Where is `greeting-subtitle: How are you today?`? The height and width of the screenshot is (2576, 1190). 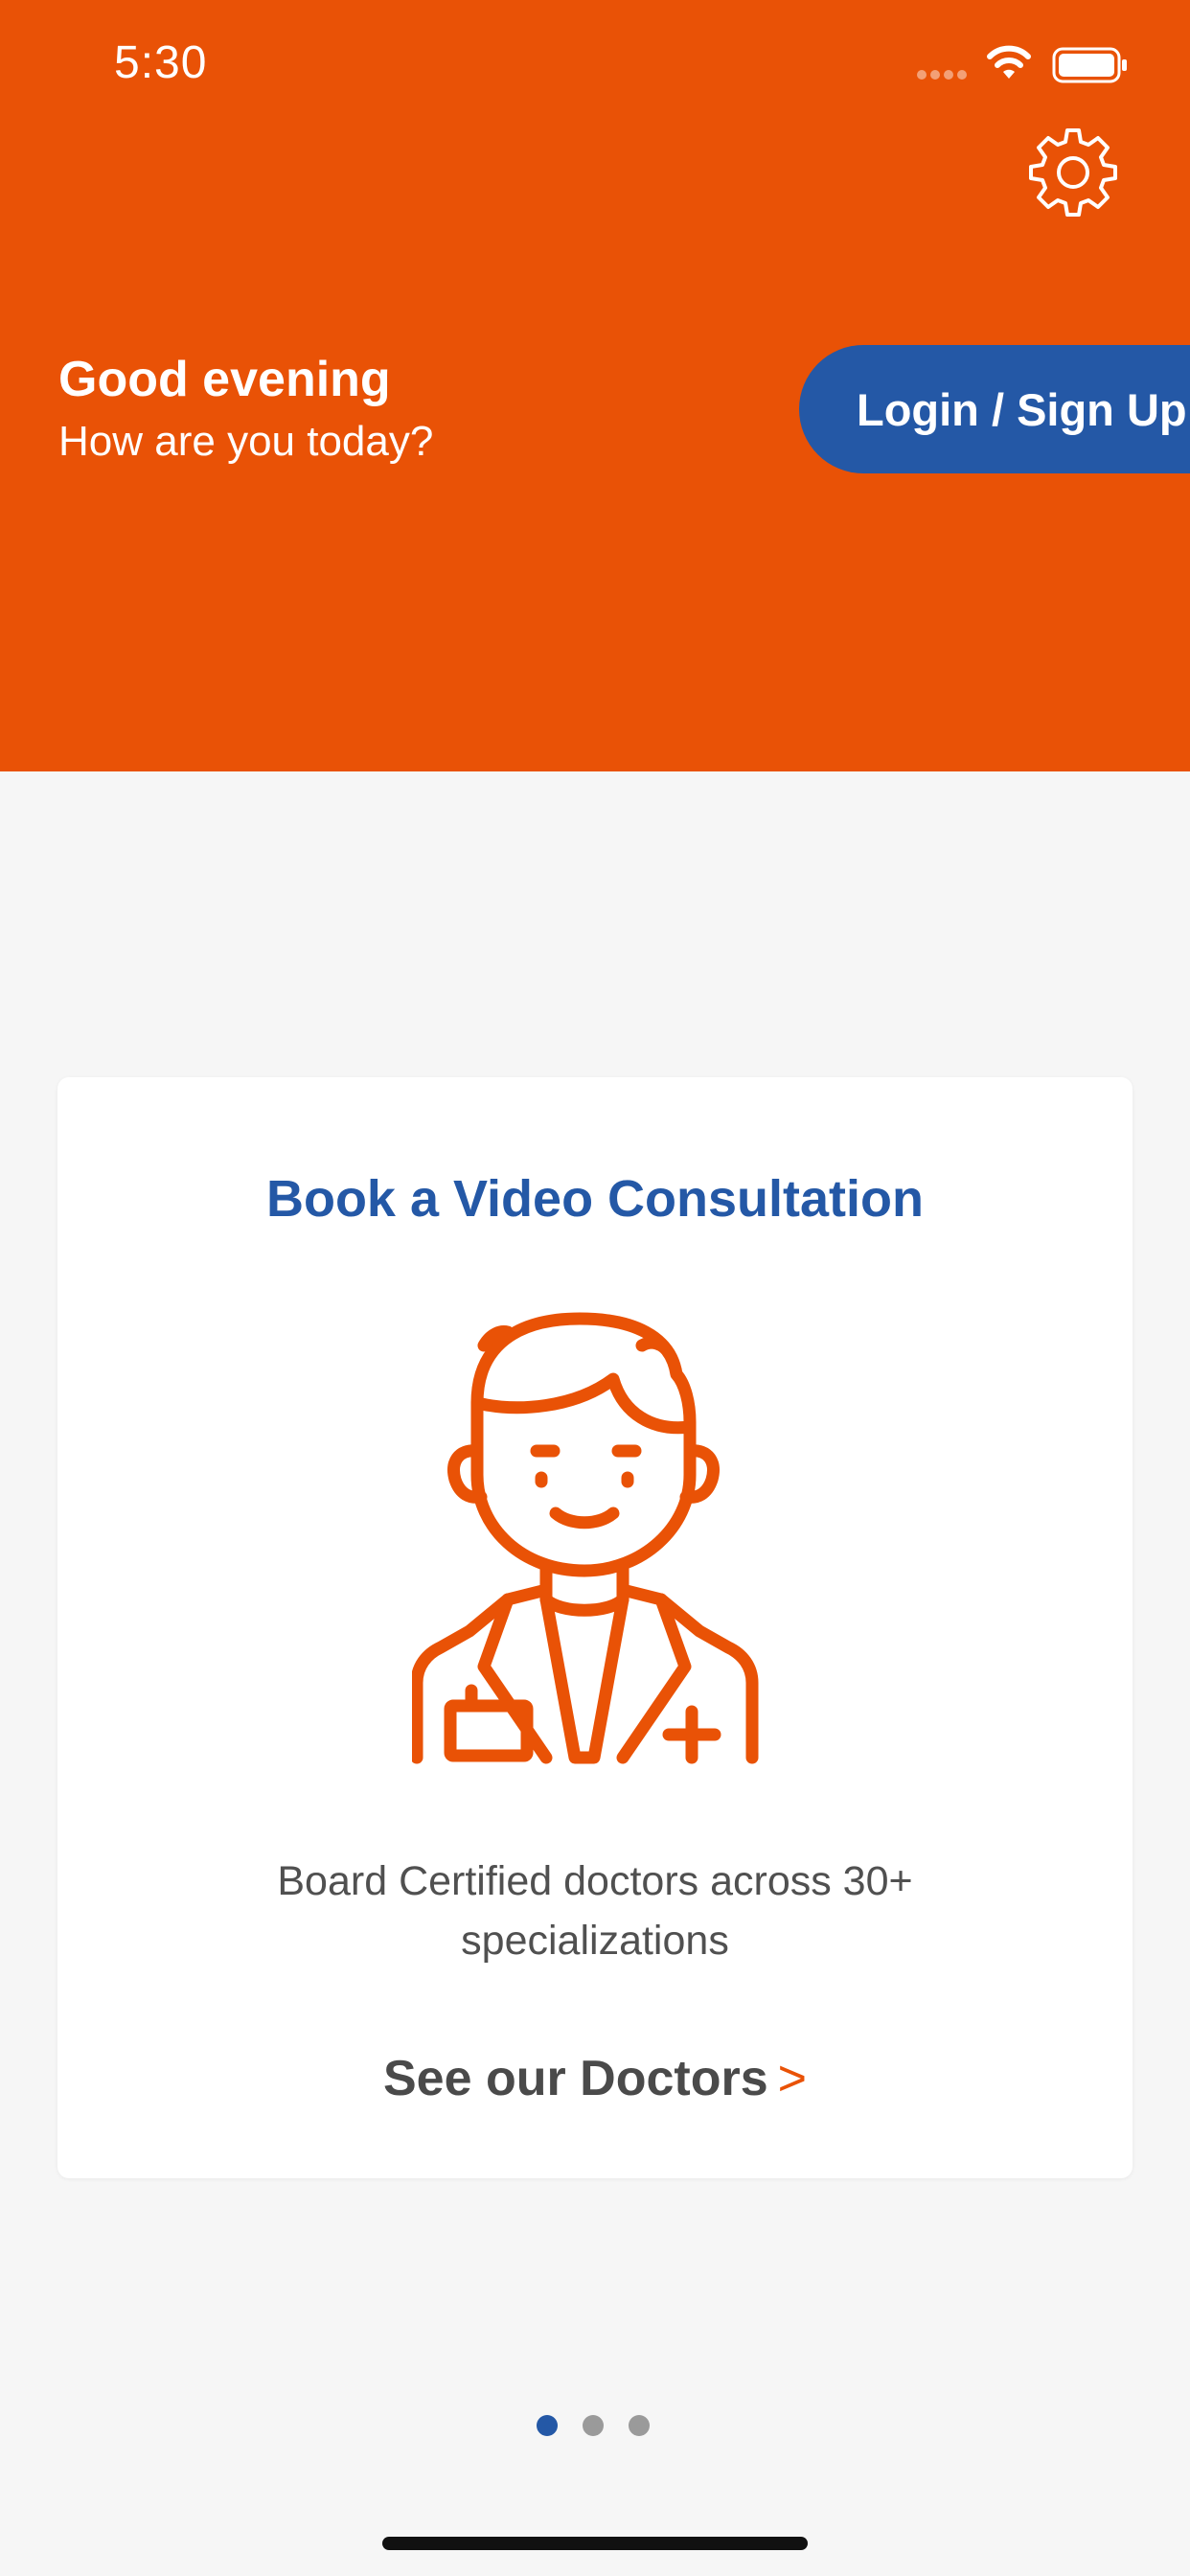 greeting-subtitle: How are you today? is located at coordinates (246, 441).